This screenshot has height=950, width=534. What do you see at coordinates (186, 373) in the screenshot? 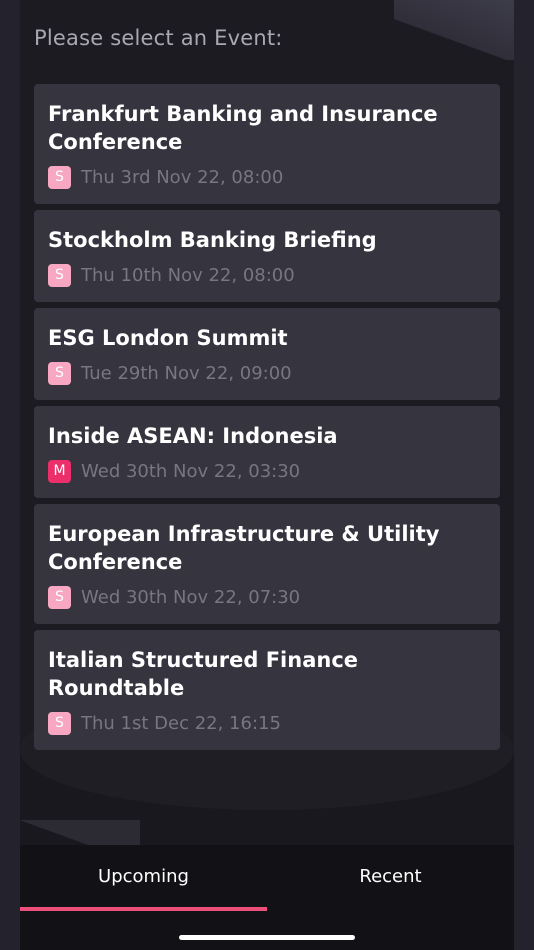
I see `event-date: Tue 29th Nov 22, 09:00` at bounding box center [186, 373].